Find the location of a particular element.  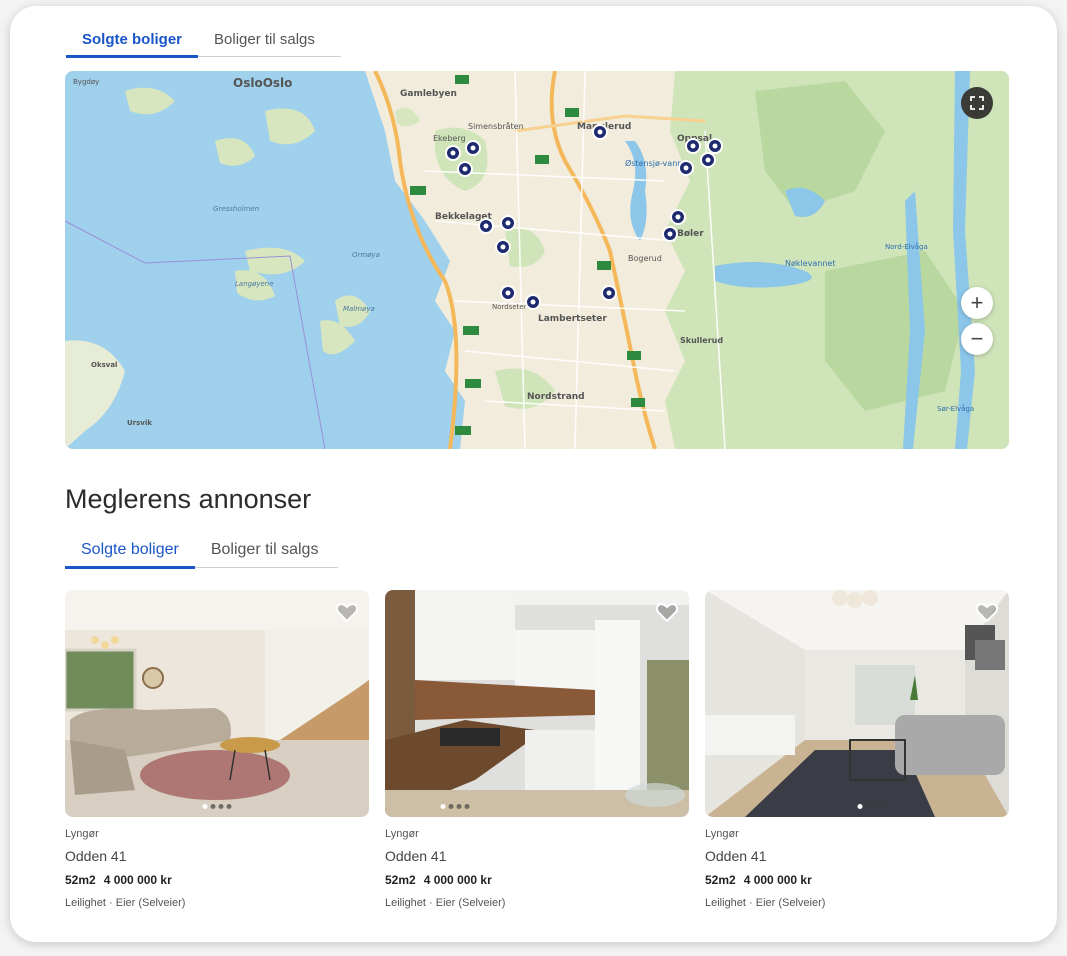

label-nord-elvaga: Nord-Elvåga is located at coordinates (906, 246).